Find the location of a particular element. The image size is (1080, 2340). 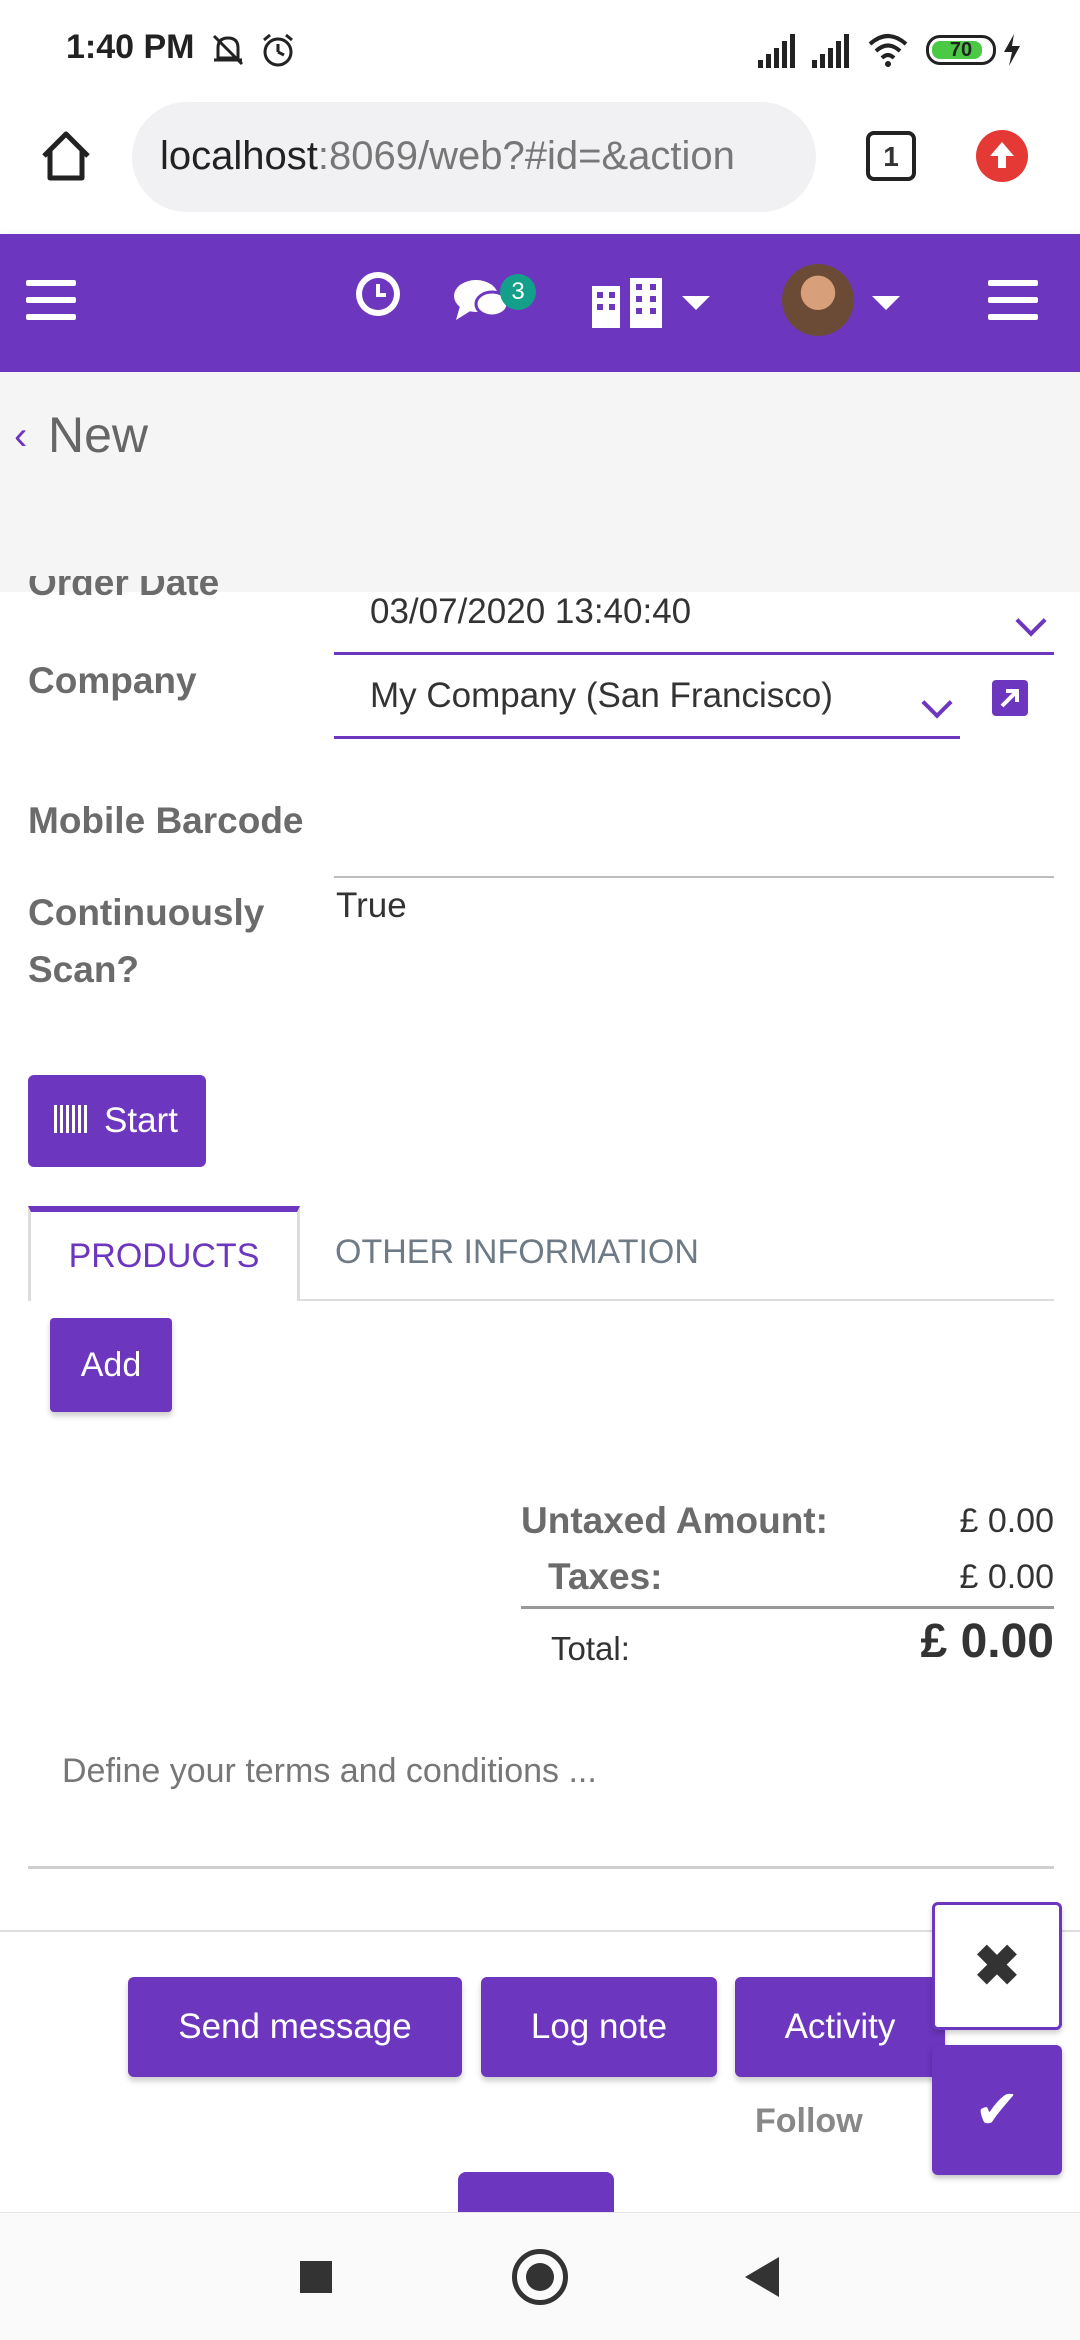

menu-icon is located at coordinates (1013, 300).